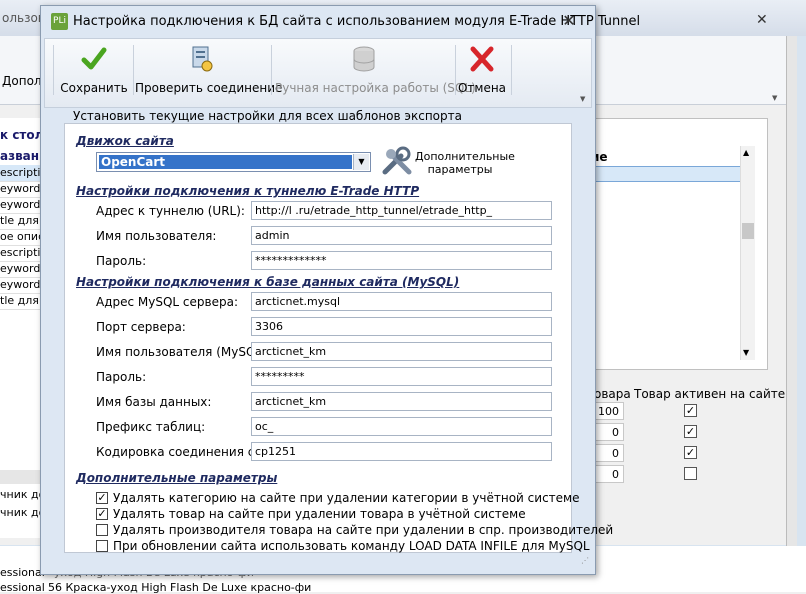 The width and height of the screenshot is (806, 594). I want to click on background-scrollbar, so click(791, 291).